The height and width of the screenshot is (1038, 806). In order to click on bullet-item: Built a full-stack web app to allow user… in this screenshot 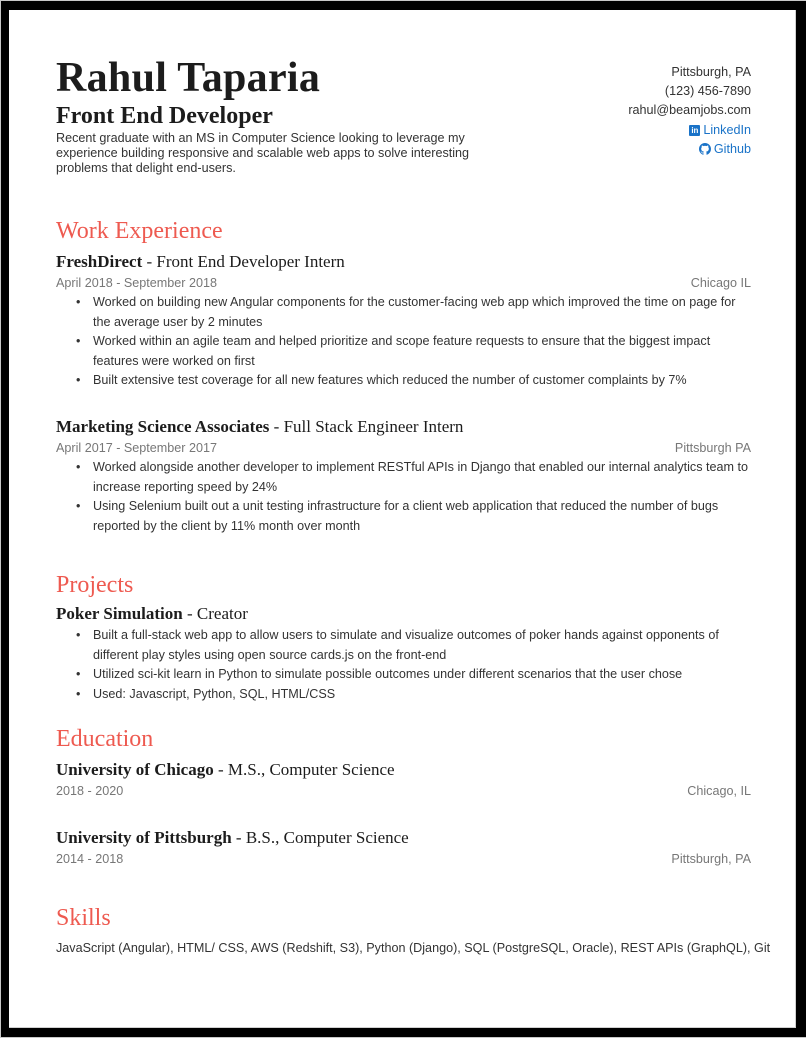, I will do `click(413, 645)`.